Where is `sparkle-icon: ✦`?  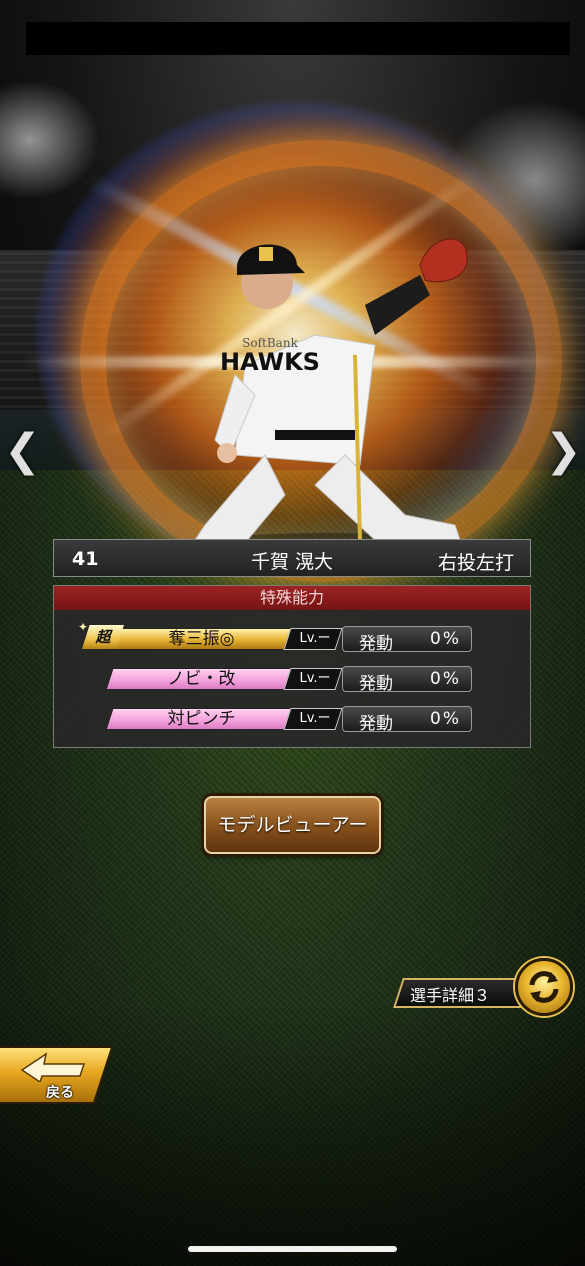 sparkle-icon: ✦ is located at coordinates (83, 627).